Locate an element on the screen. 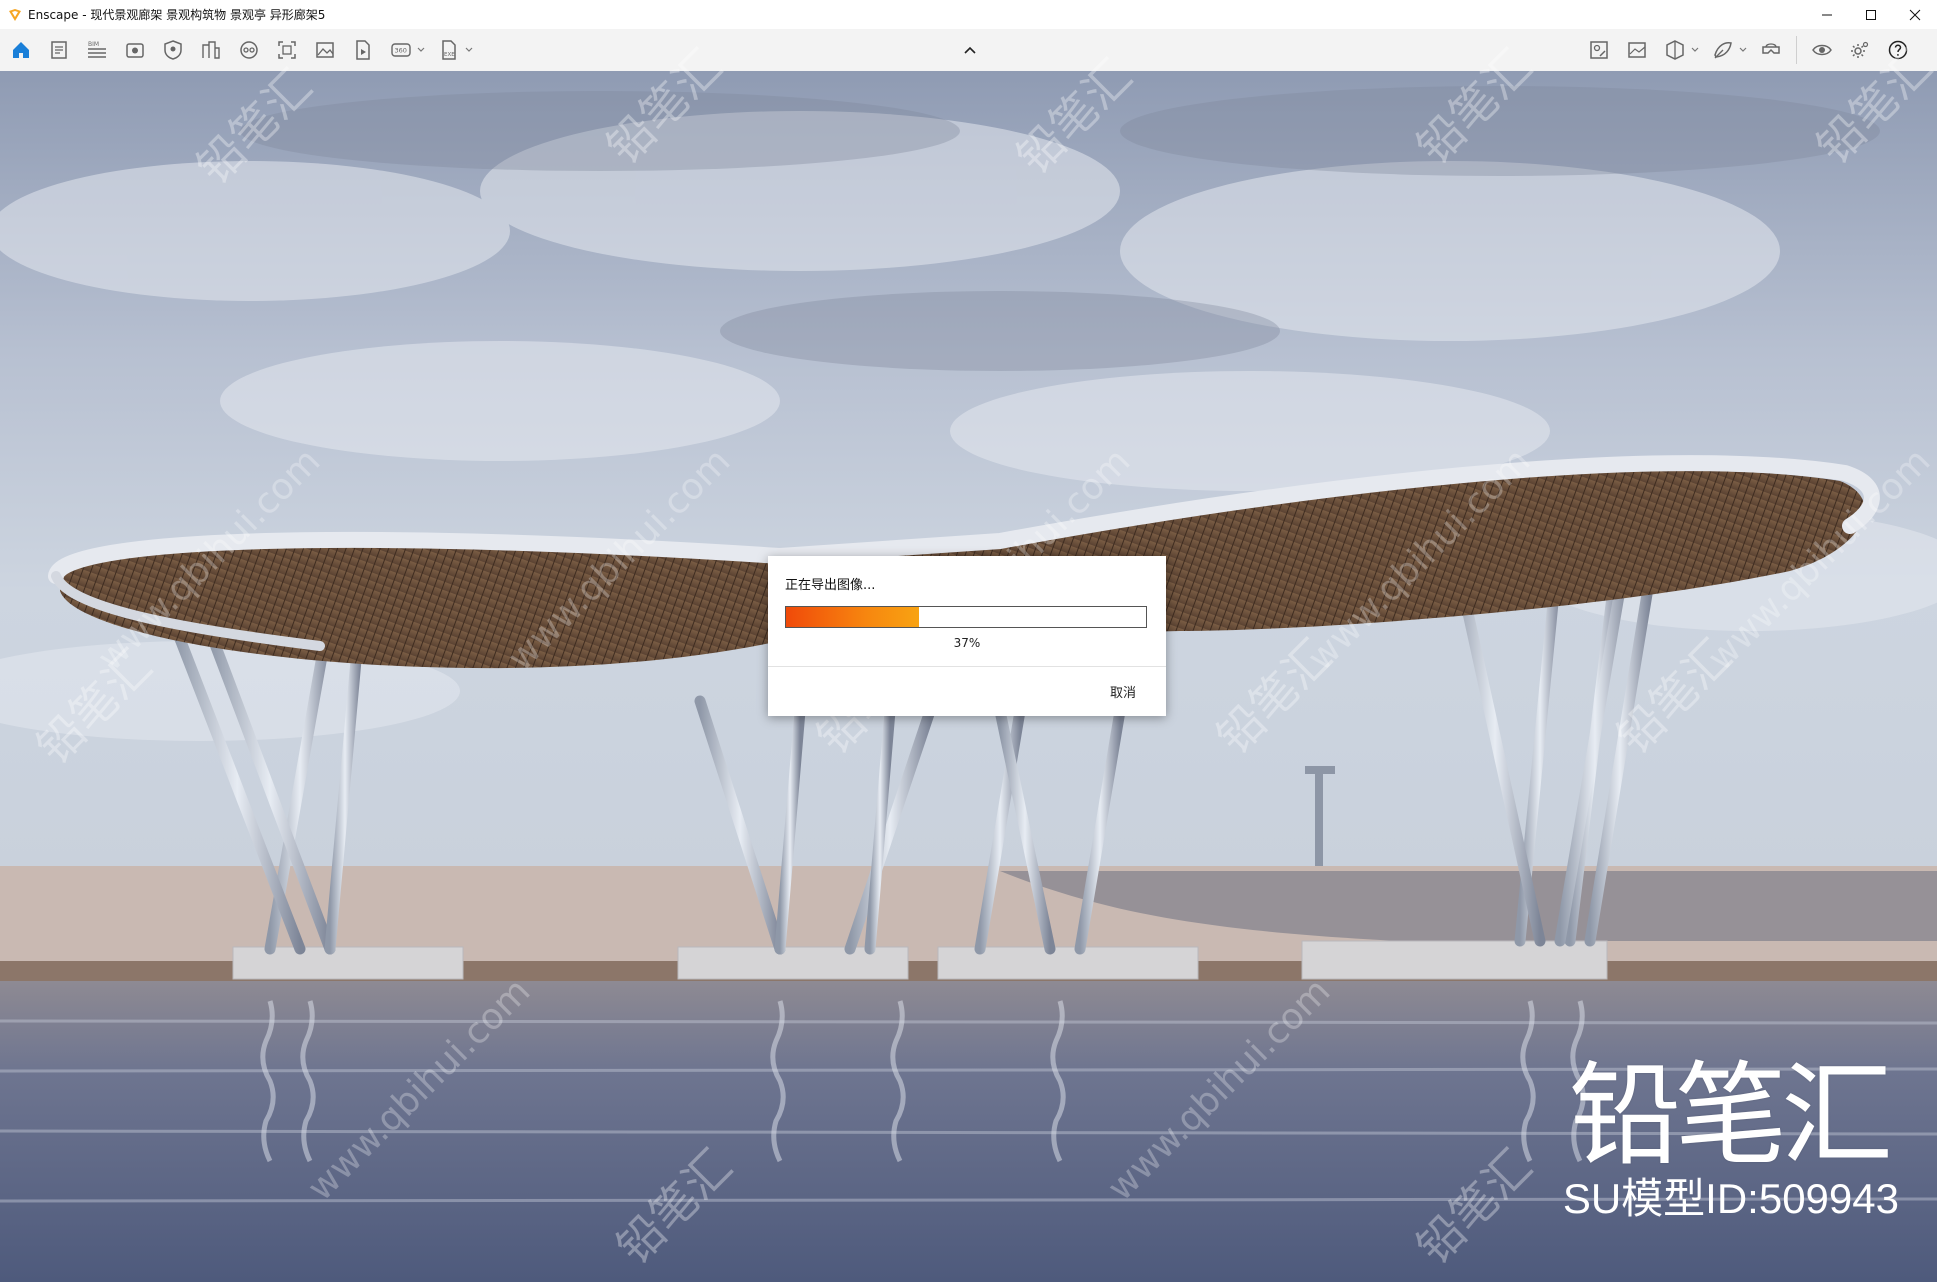 Image resolution: width=1937 pixels, height=1282 pixels. minimize-icon is located at coordinates (1827, 14).